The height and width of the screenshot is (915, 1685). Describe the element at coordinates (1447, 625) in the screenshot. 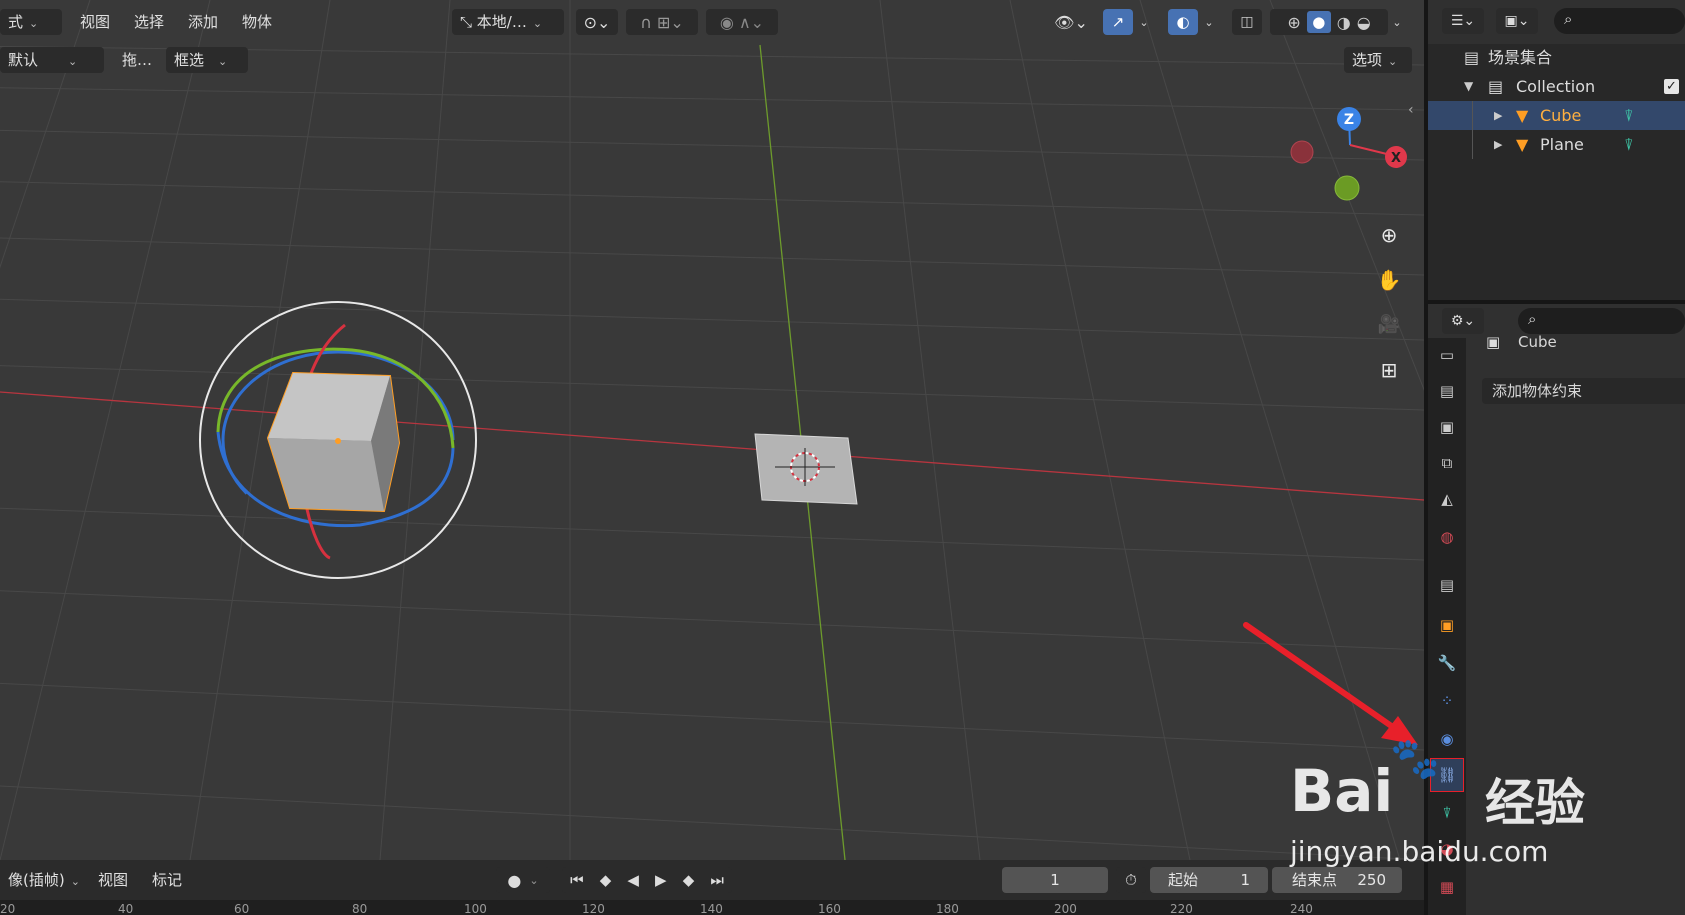

I see `tab-object: ▣` at that location.